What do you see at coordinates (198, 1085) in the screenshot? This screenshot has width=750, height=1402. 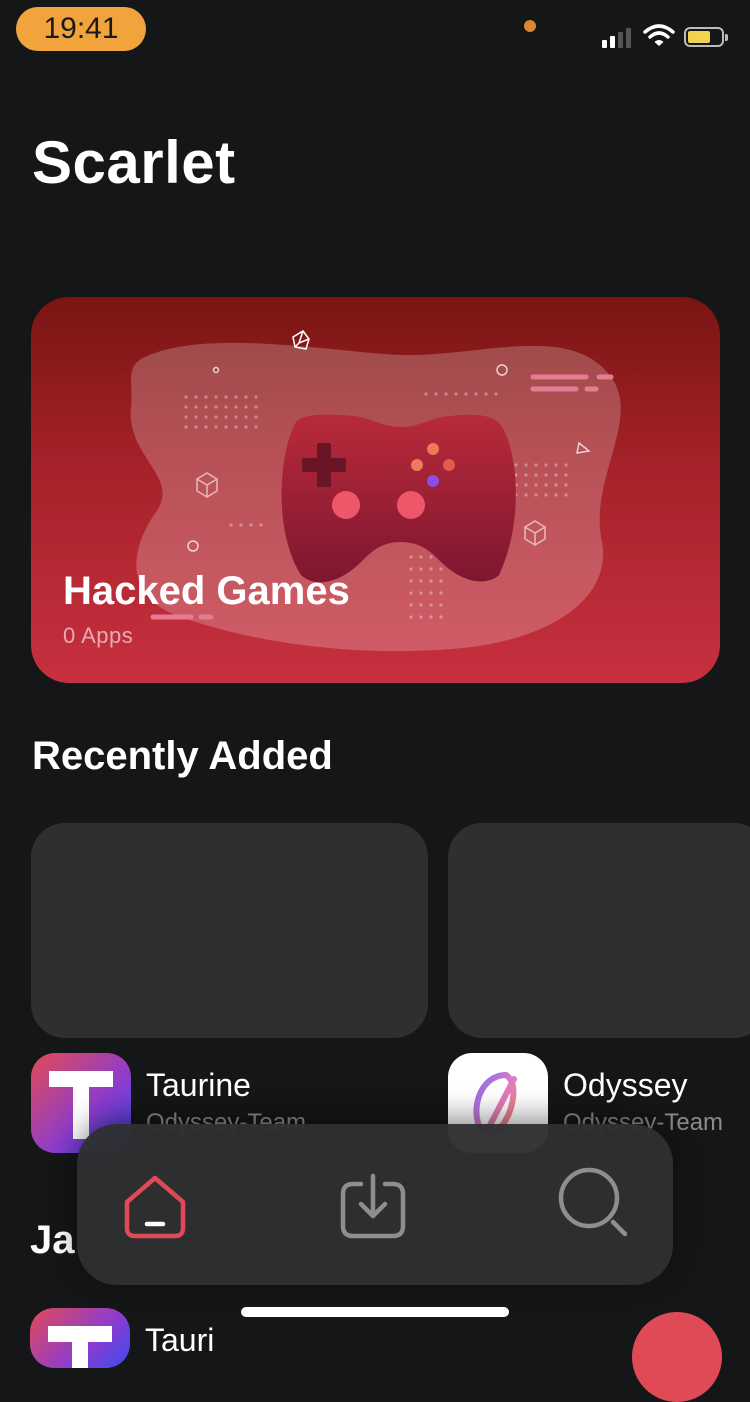 I see `app-name: Taurine` at bounding box center [198, 1085].